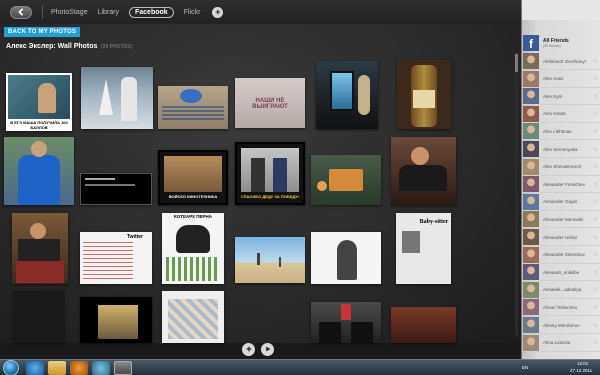  Describe the element at coordinates (561, 114) in the screenshot. I see `friend-list-item: Alex Isotas ☆` at that location.